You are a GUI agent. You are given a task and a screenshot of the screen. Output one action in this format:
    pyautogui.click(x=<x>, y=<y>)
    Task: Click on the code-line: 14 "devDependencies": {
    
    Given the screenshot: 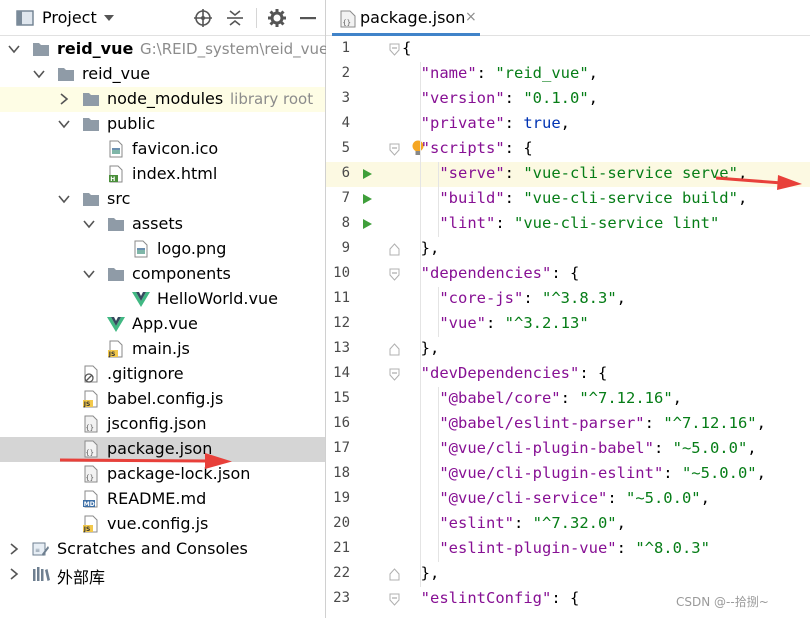 What is the action you would take?
    pyautogui.click(x=568, y=374)
    